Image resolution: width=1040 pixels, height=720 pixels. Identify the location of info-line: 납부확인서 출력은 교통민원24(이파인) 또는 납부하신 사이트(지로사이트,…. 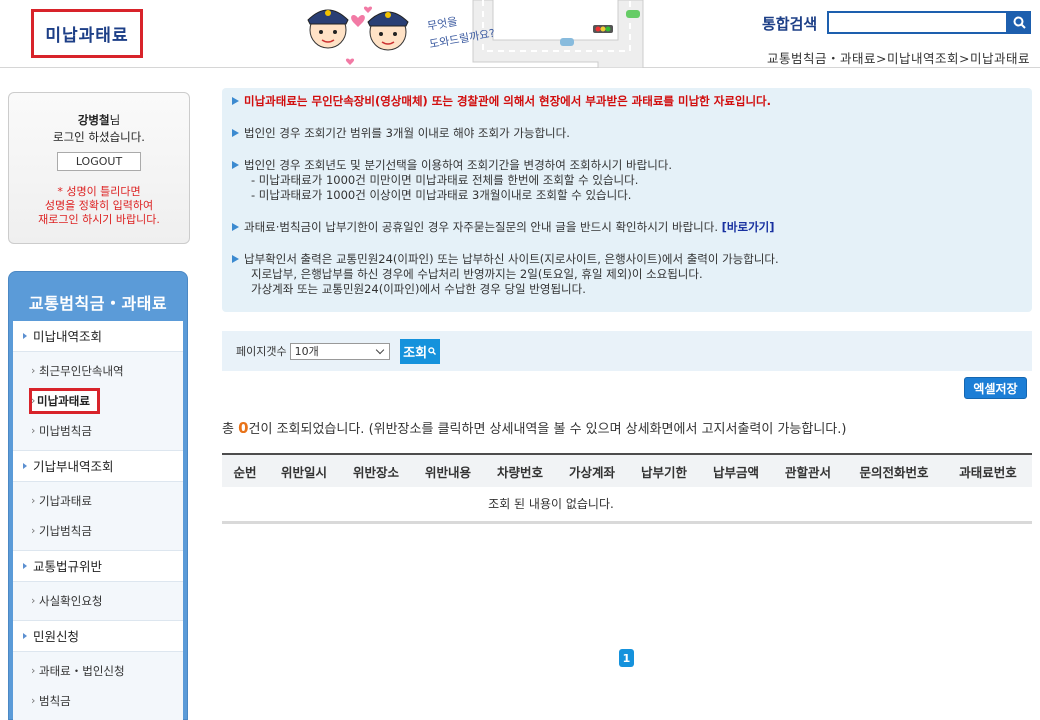
(632, 259).